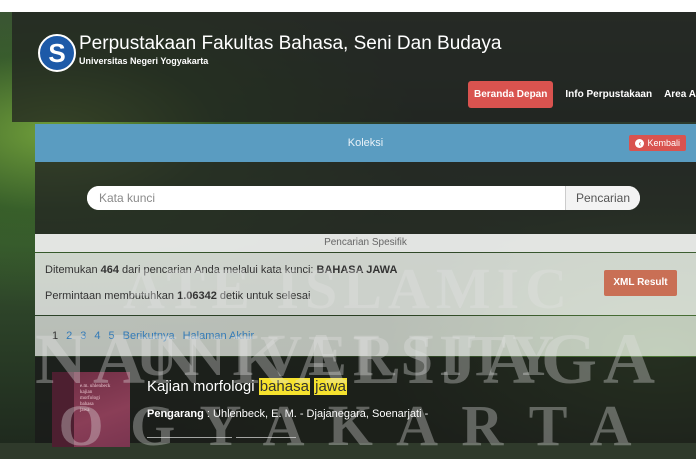 This screenshot has height=459, width=696. Describe the element at coordinates (663, 143) in the screenshot. I see `kembali-label: Kembali` at that location.